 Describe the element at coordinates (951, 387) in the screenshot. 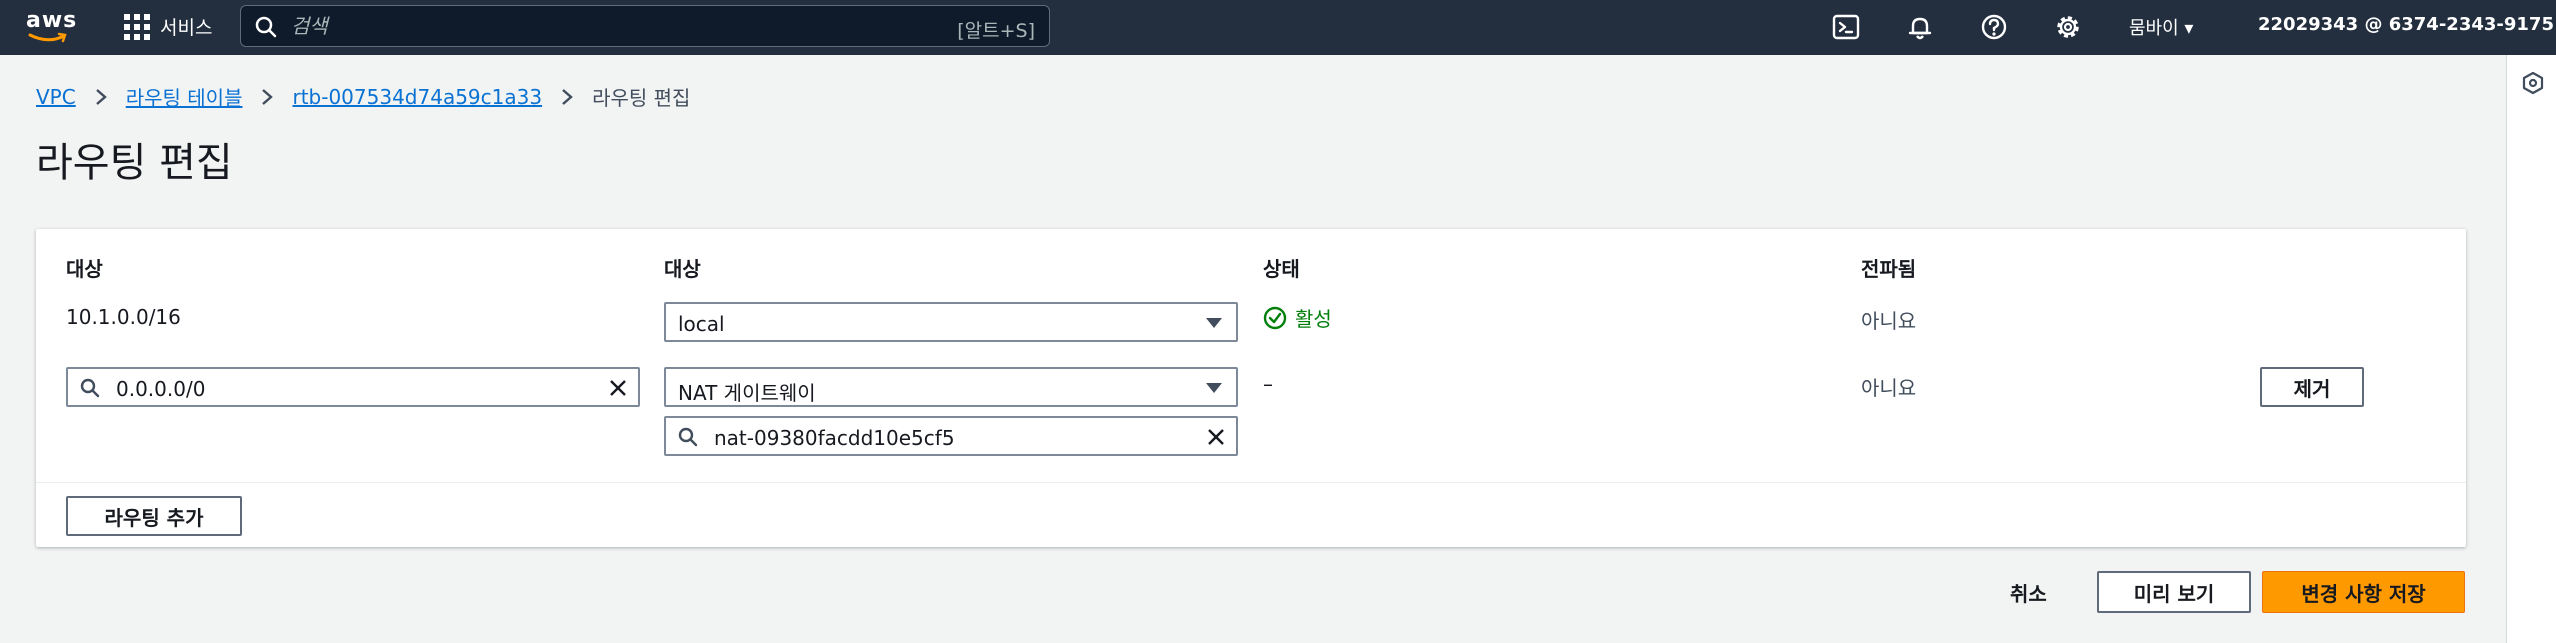

I see `route-2-target-select: NAT 게이트웨이` at that location.